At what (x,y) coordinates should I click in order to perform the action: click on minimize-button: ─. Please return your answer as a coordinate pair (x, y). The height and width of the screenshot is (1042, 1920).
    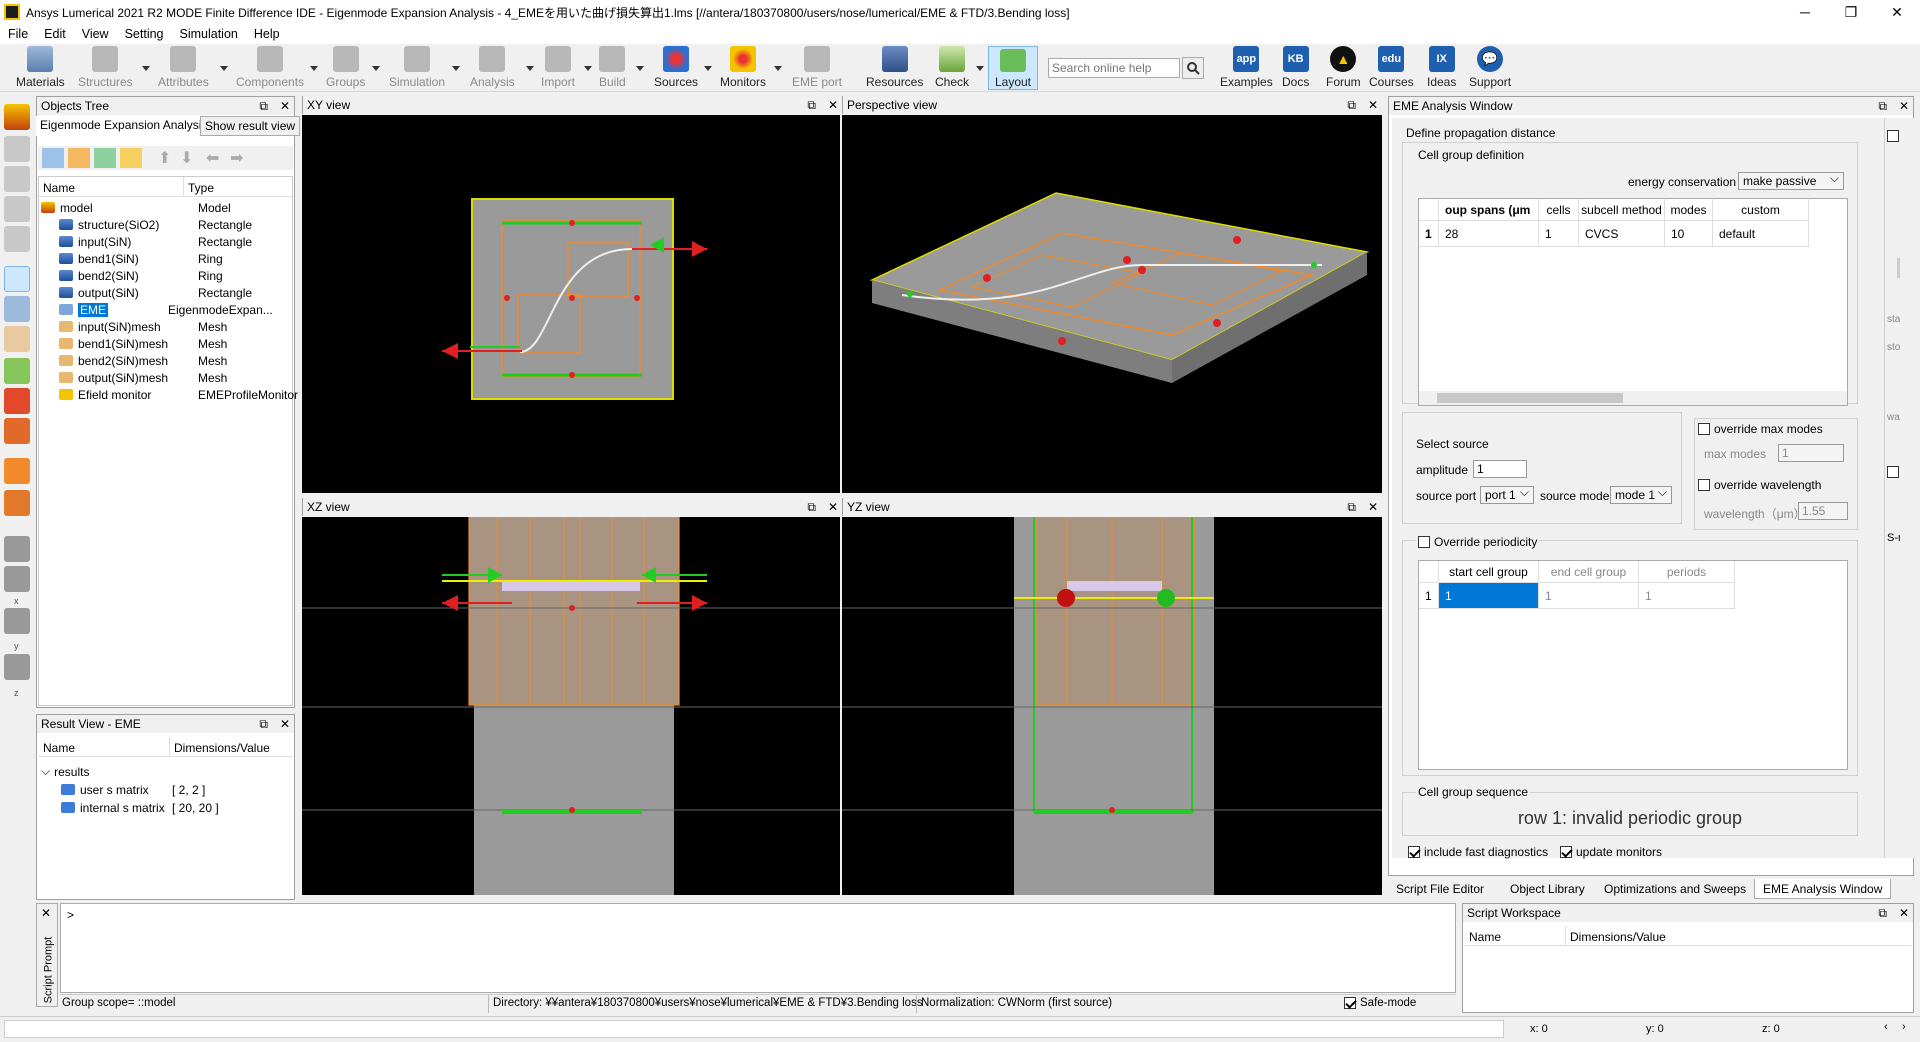
    Looking at the image, I should click on (1805, 12).